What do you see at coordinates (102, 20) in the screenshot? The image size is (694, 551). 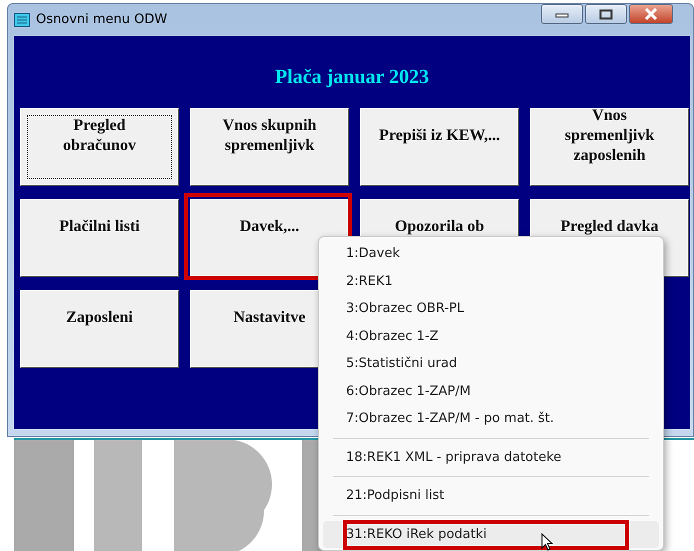 I see `window-title: Osnovni menu ODW` at bounding box center [102, 20].